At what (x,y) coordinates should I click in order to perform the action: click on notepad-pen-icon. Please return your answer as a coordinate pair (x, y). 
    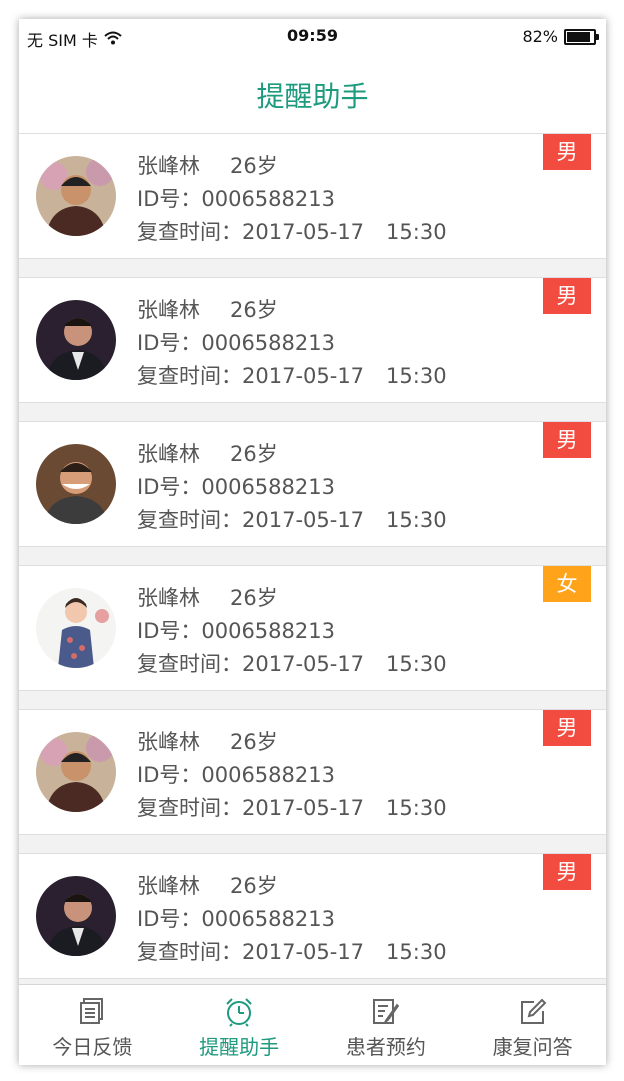
    Looking at the image, I should click on (386, 1014).